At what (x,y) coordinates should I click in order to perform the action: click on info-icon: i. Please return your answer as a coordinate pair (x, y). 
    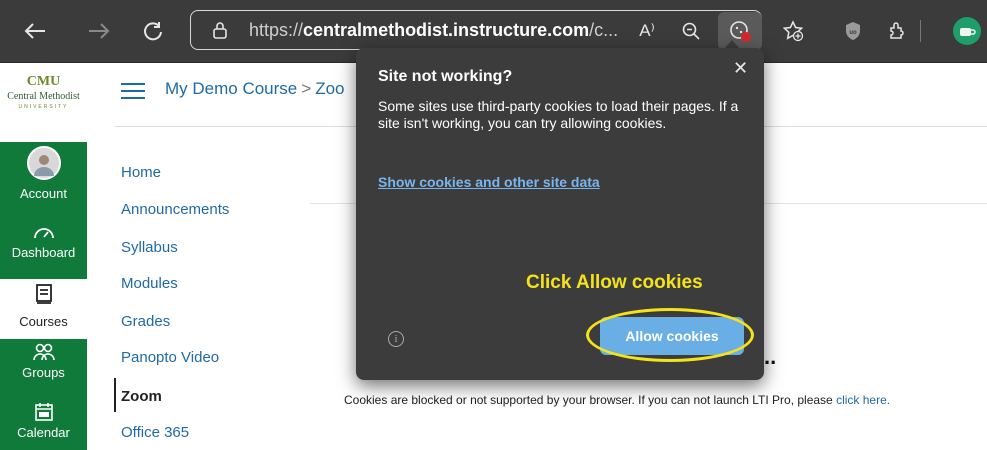
    Looking at the image, I should click on (396, 339).